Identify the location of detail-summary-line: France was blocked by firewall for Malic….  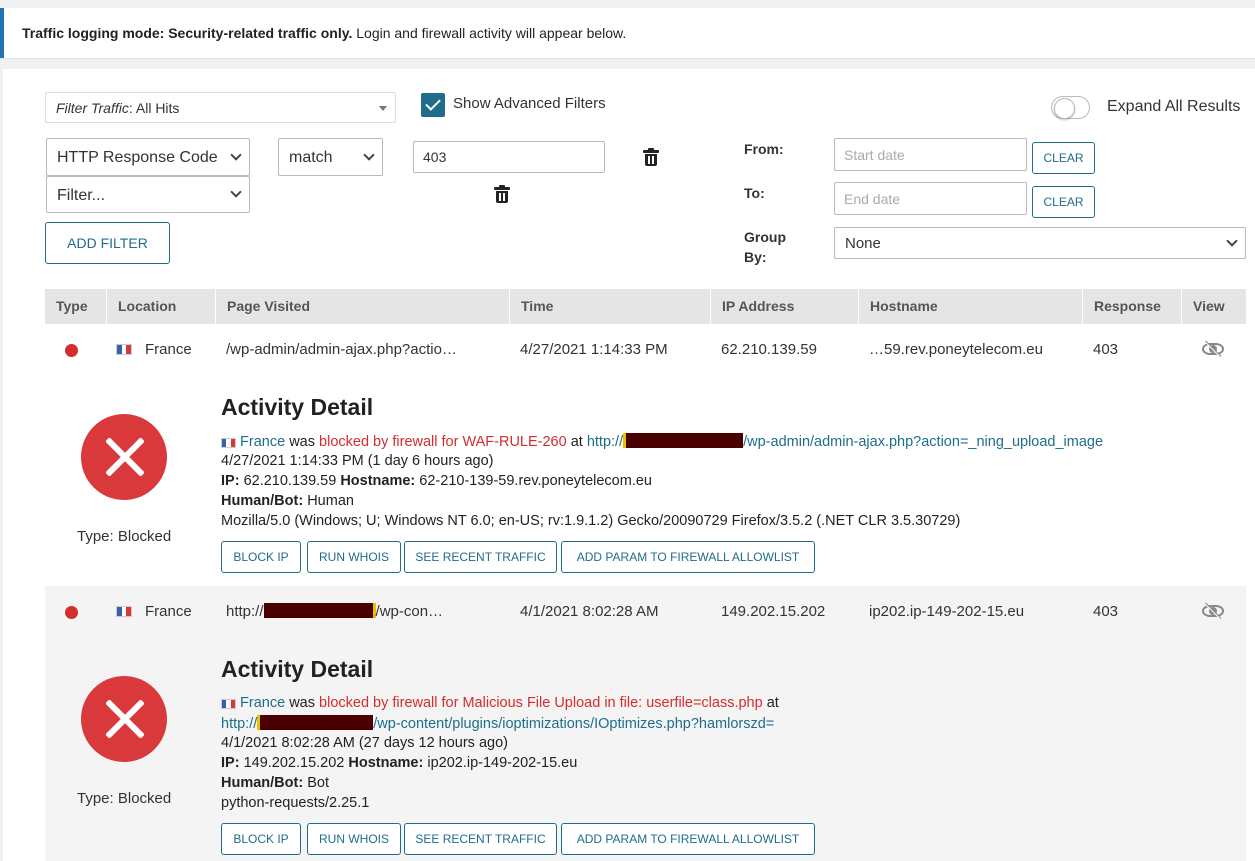
(500, 703).